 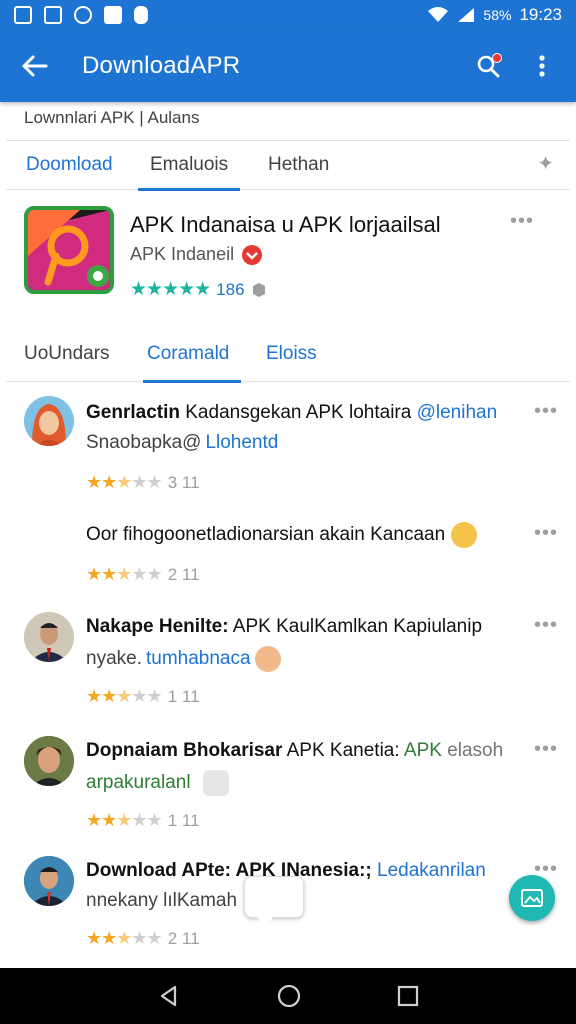 What do you see at coordinates (143, 820) in the screenshot?
I see `review-rating: ★★★★★ 1 11` at bounding box center [143, 820].